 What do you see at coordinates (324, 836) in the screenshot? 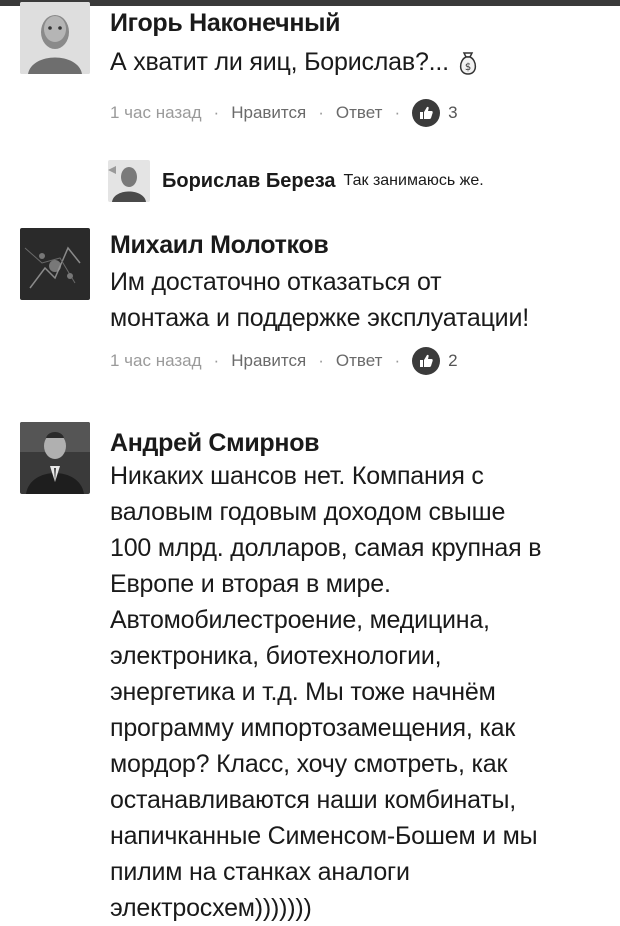
I see `comment-text-line: напичканные Сименсом-Бошем и мы` at bounding box center [324, 836].